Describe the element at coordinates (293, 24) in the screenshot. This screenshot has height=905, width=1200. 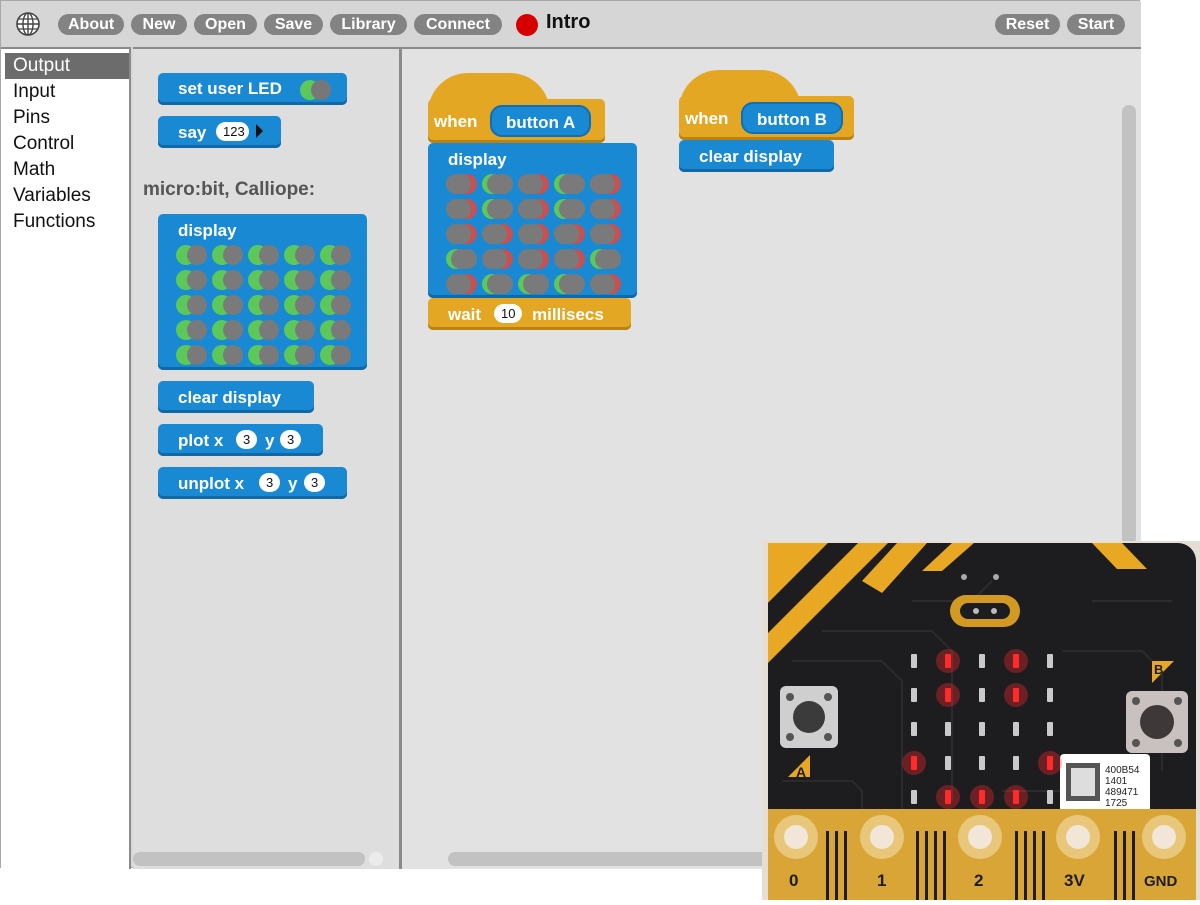
I see `save-button: Save` at that location.